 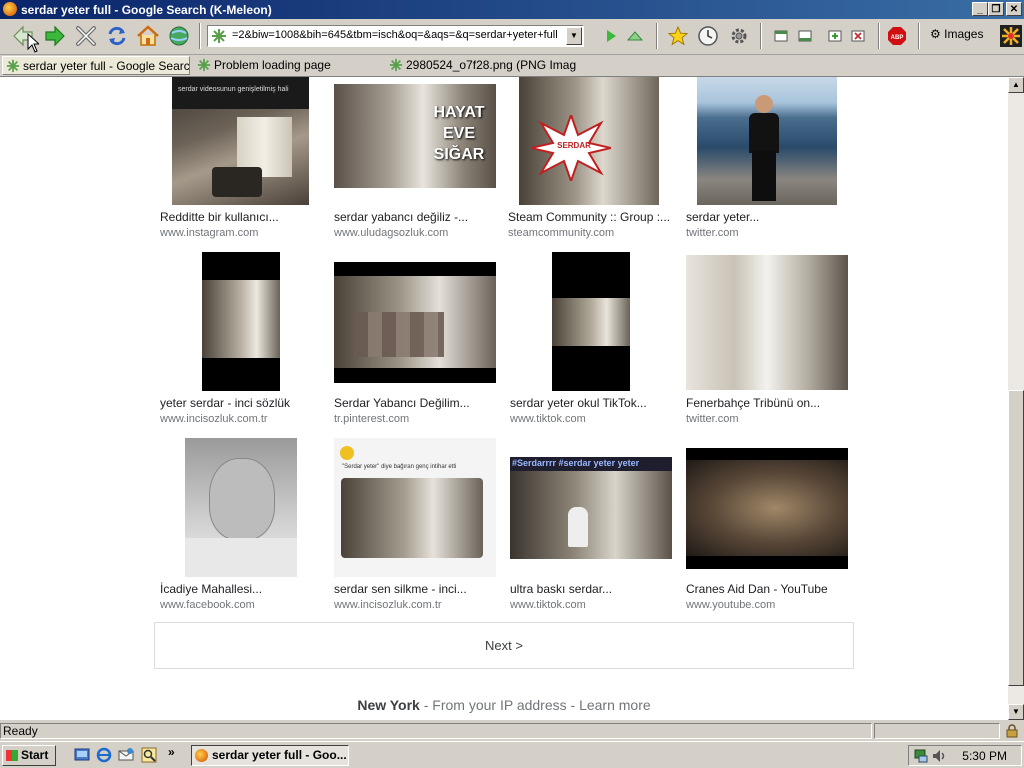 What do you see at coordinates (371, 419) in the screenshot?
I see `result-source: tr.pinterest.com` at bounding box center [371, 419].